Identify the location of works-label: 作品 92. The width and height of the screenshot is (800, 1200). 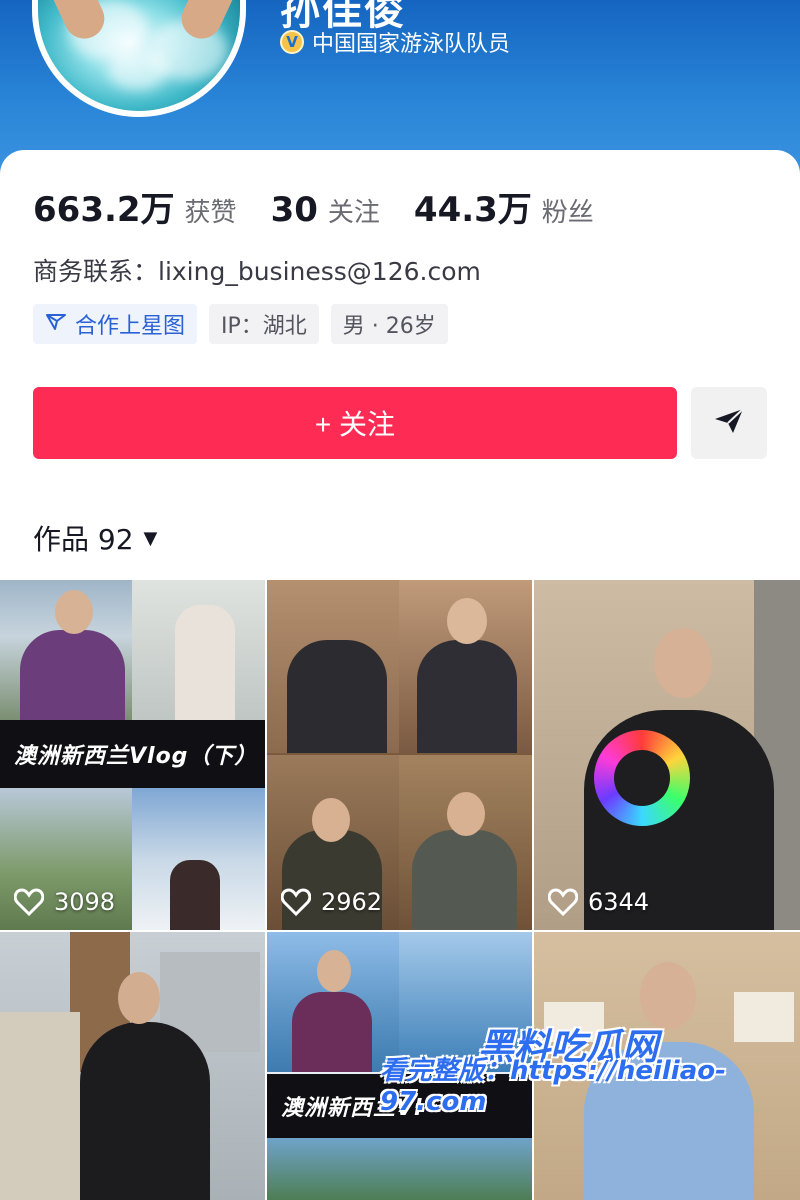
(83, 539).